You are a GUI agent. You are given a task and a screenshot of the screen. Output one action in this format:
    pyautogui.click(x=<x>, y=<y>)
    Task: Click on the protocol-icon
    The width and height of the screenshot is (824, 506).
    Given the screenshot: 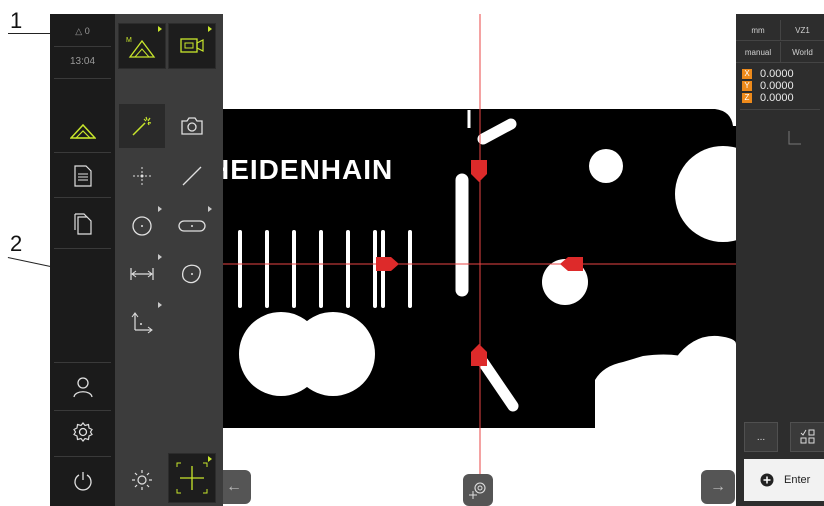 What is the action you would take?
    pyautogui.click(x=82, y=176)
    